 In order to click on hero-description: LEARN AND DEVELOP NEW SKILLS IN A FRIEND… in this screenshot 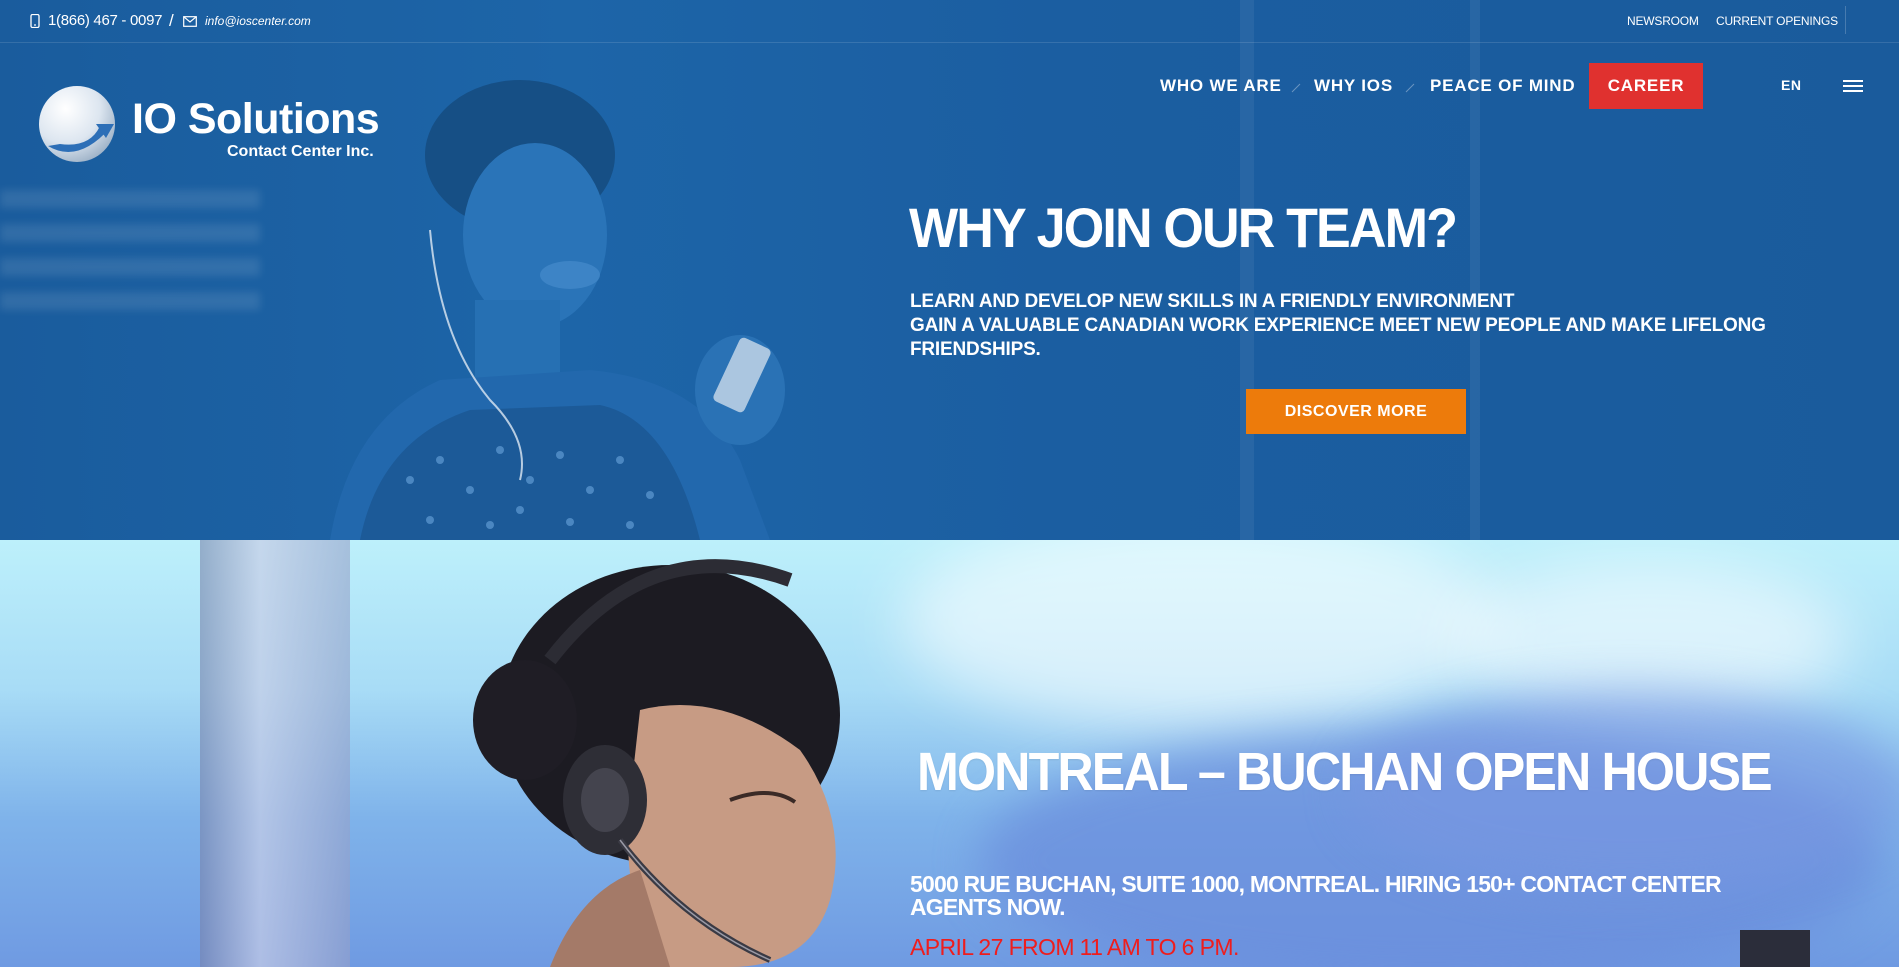, I will do `click(1350, 326)`.